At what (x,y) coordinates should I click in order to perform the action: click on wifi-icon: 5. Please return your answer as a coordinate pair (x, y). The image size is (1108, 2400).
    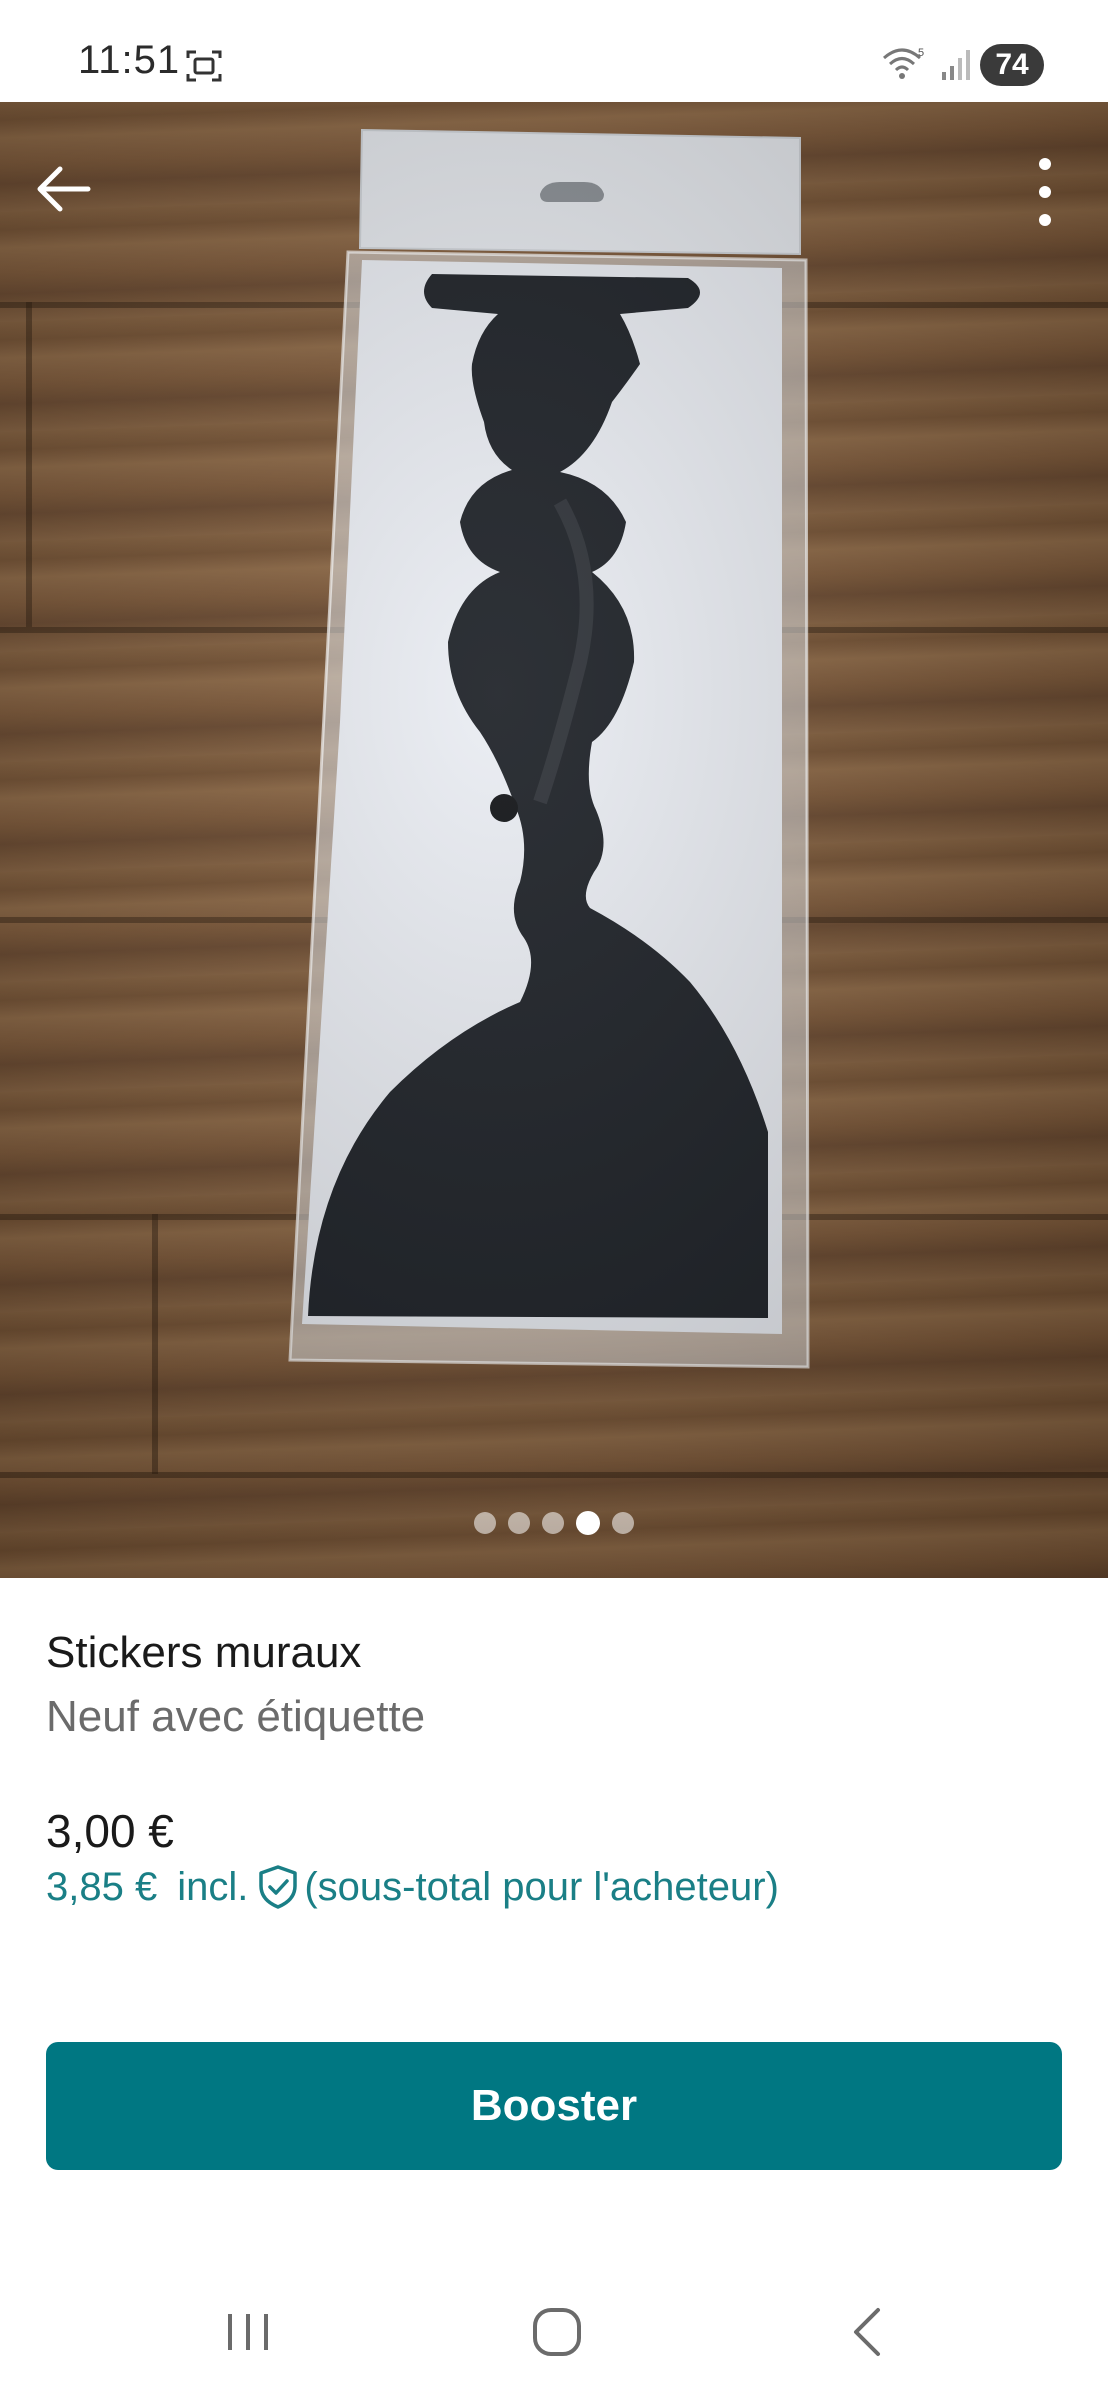
    Looking at the image, I should click on (903, 63).